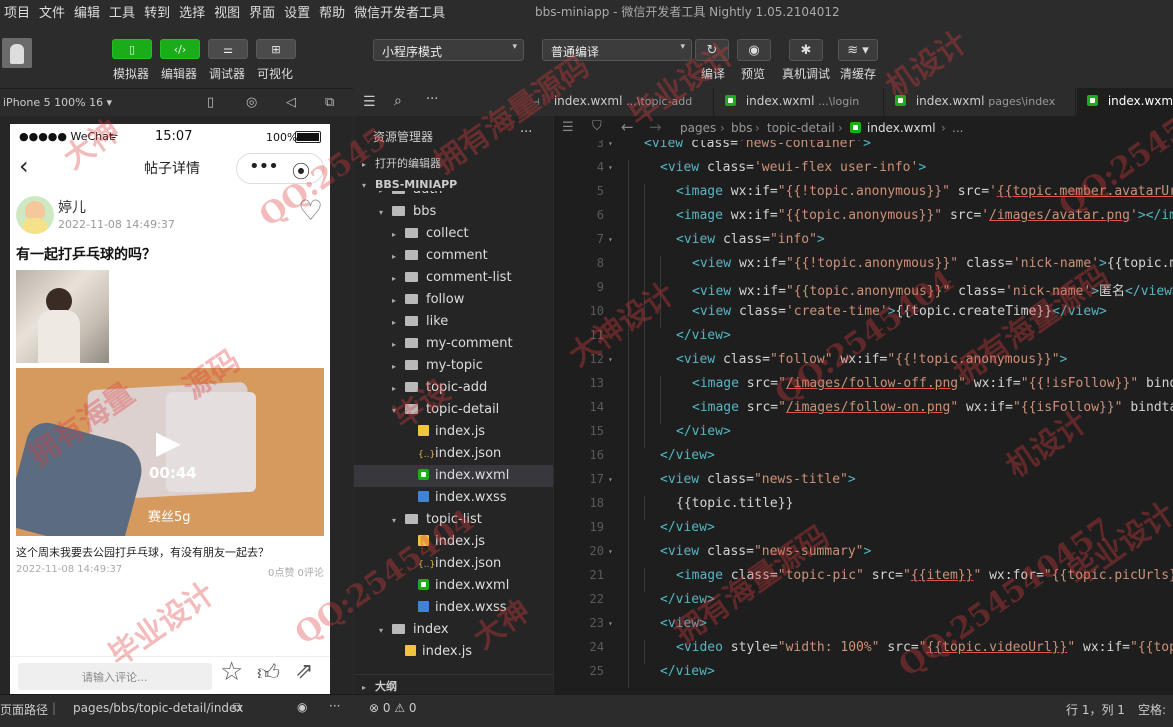 The image size is (1173, 727). What do you see at coordinates (453, 162) in the screenshot?
I see `open-editors-section: ▸ 打开的编辑器` at bounding box center [453, 162].